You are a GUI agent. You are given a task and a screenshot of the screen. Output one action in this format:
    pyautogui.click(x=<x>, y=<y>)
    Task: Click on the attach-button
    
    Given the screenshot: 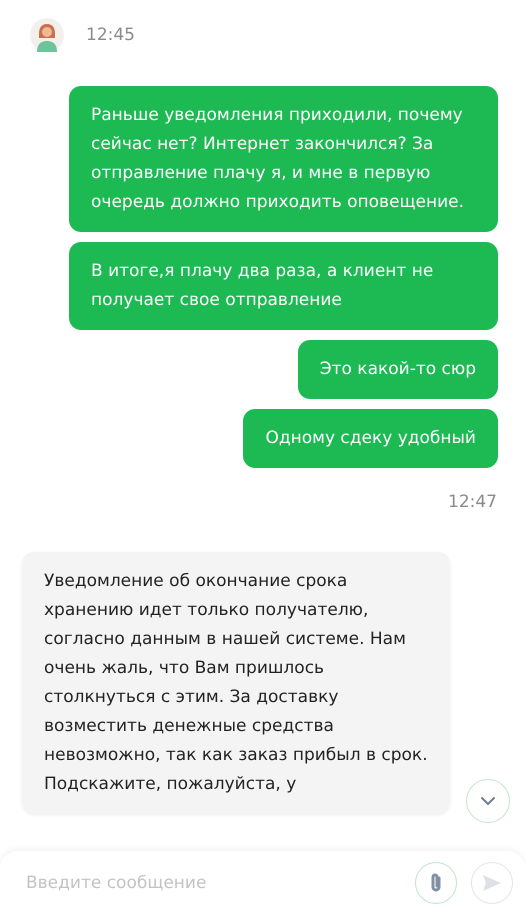 What is the action you would take?
    pyautogui.click(x=436, y=883)
    